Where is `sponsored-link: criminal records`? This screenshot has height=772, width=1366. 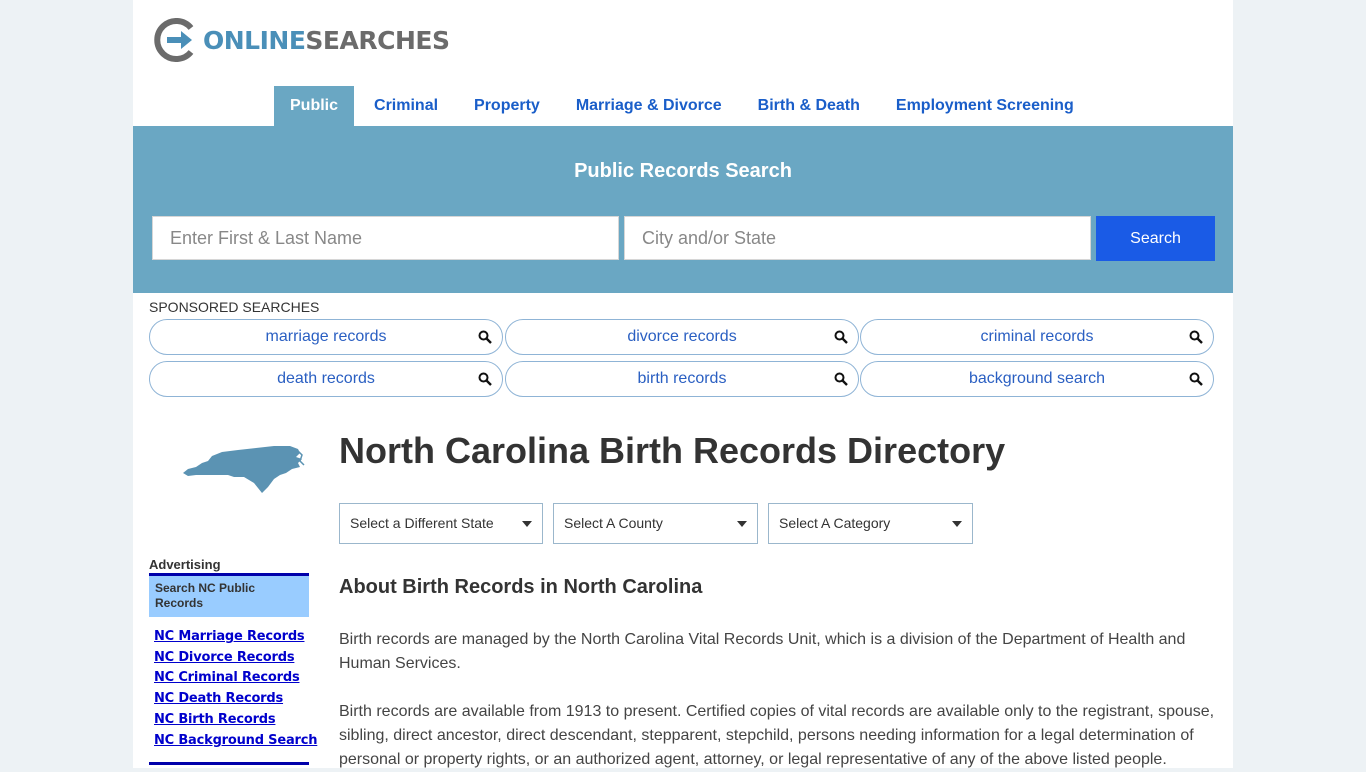 sponsored-link: criminal records is located at coordinates (1037, 337).